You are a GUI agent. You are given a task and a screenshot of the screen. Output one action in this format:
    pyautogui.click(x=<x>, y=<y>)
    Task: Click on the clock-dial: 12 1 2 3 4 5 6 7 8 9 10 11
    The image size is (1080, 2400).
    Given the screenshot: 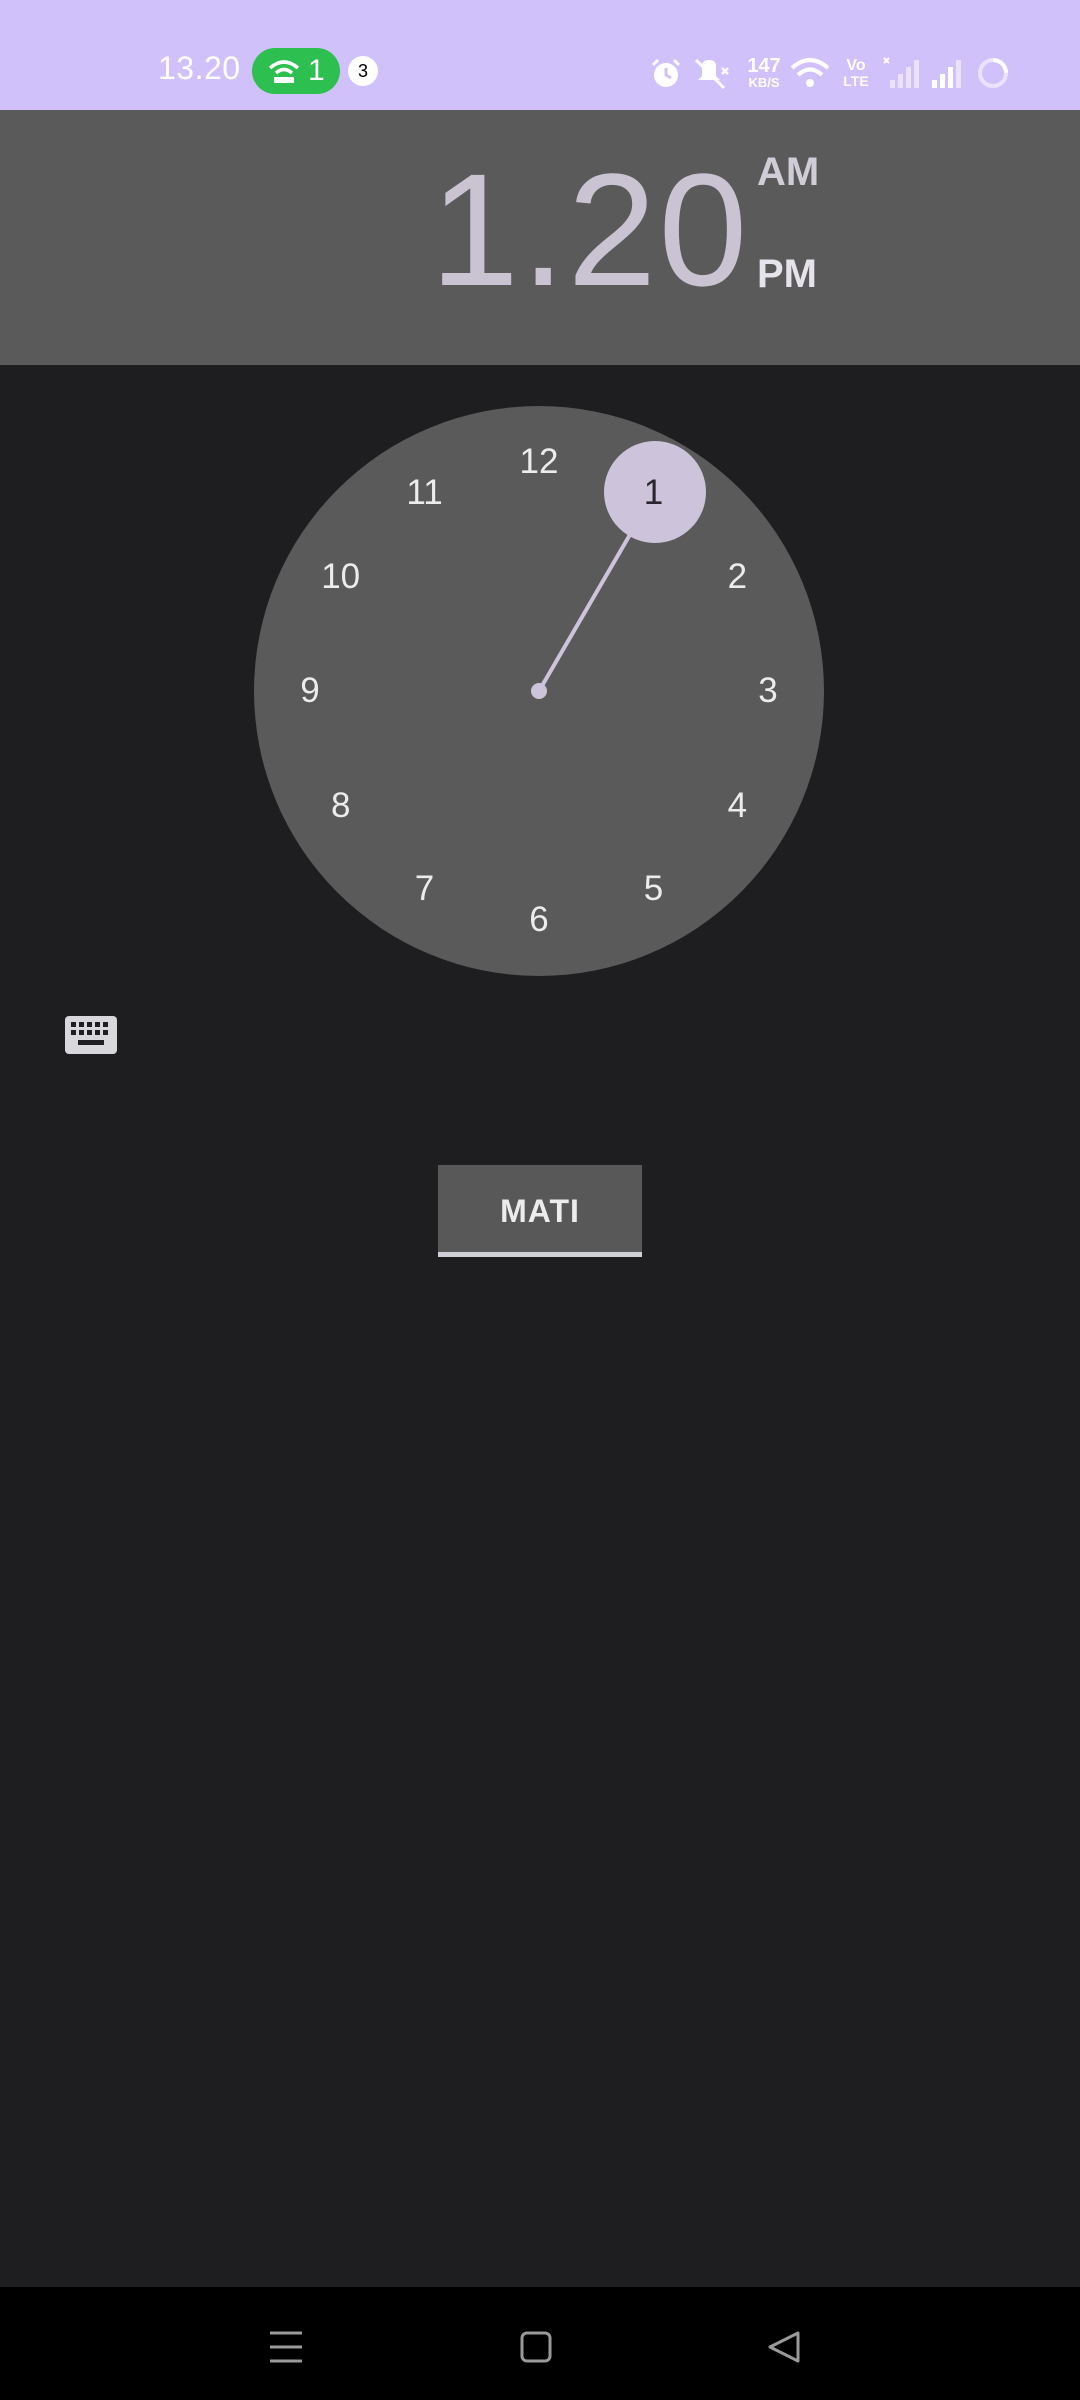 What is the action you would take?
    pyautogui.click(x=539, y=691)
    